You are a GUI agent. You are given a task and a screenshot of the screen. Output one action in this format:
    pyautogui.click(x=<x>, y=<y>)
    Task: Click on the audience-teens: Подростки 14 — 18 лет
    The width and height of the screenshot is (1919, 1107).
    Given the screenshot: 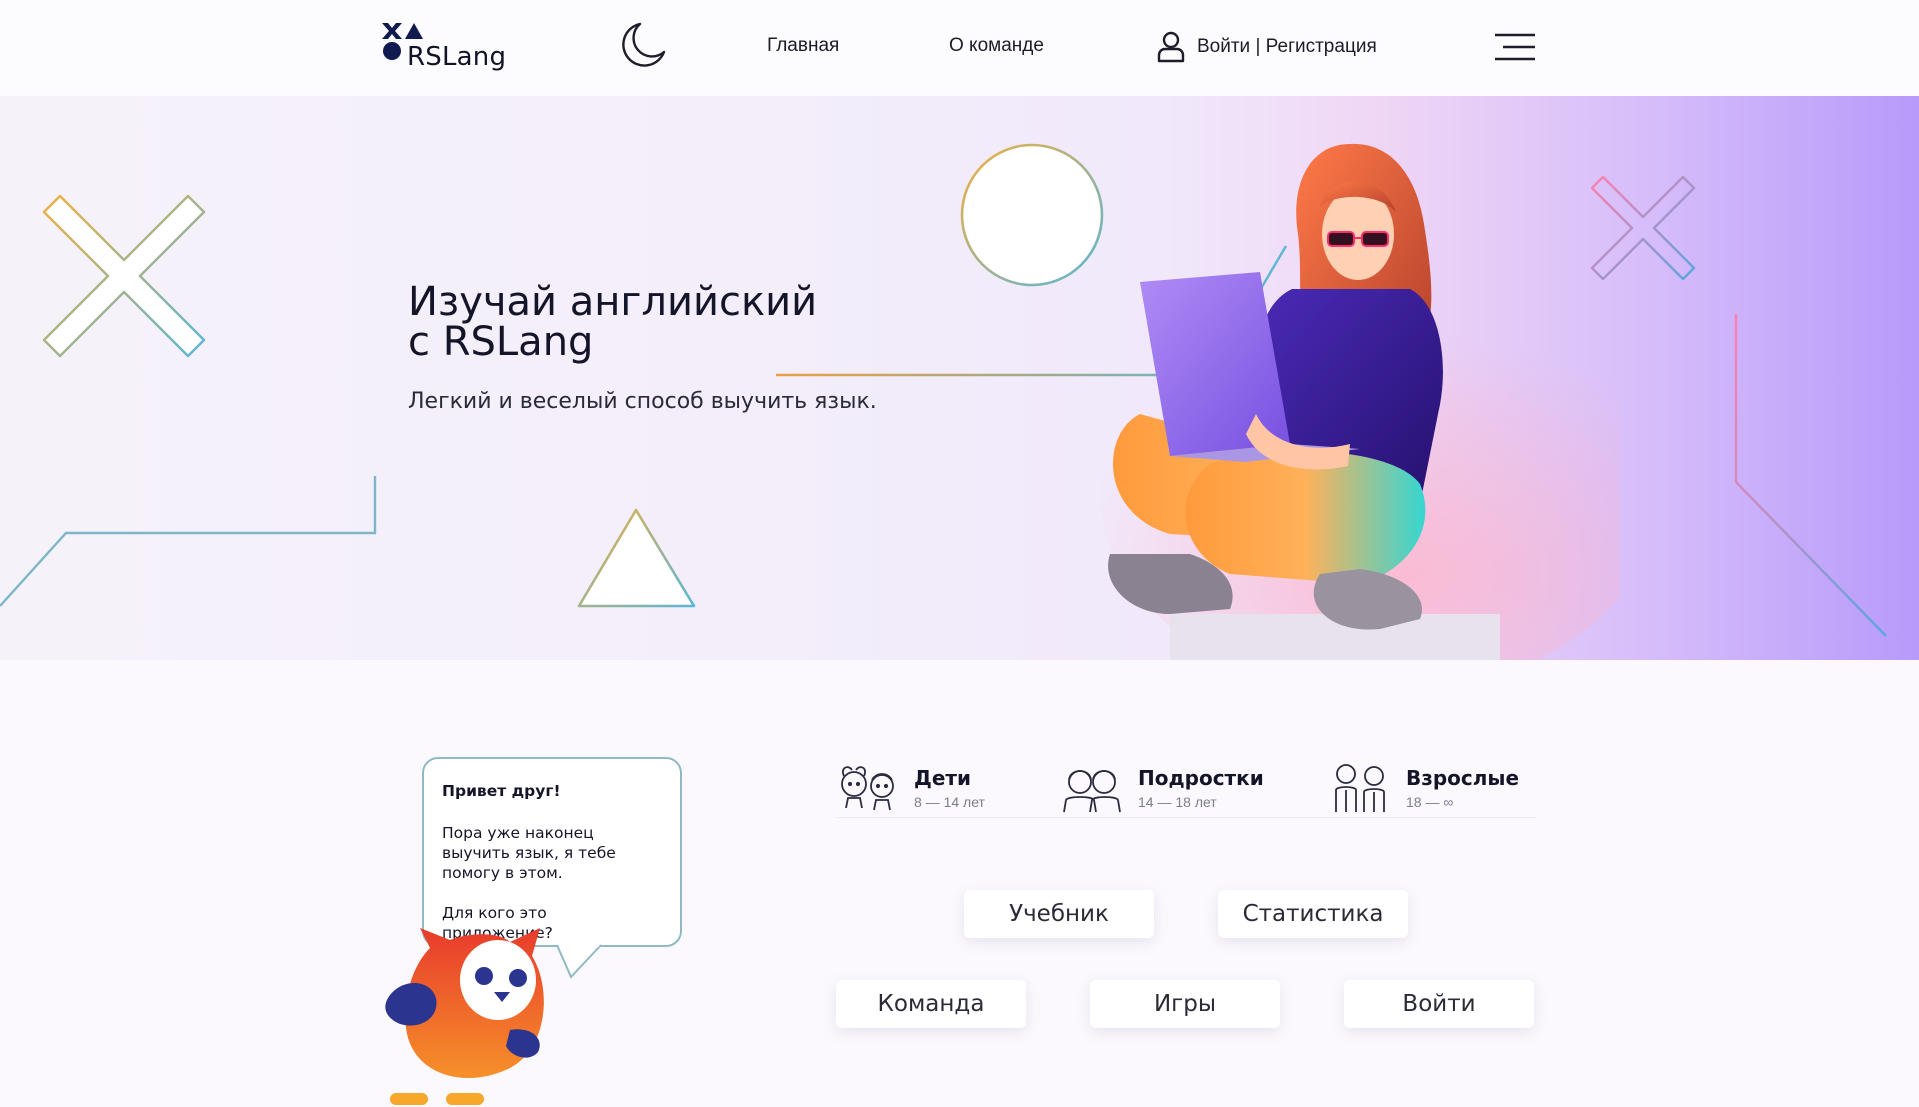 What is the action you would take?
    pyautogui.click(x=1162, y=788)
    